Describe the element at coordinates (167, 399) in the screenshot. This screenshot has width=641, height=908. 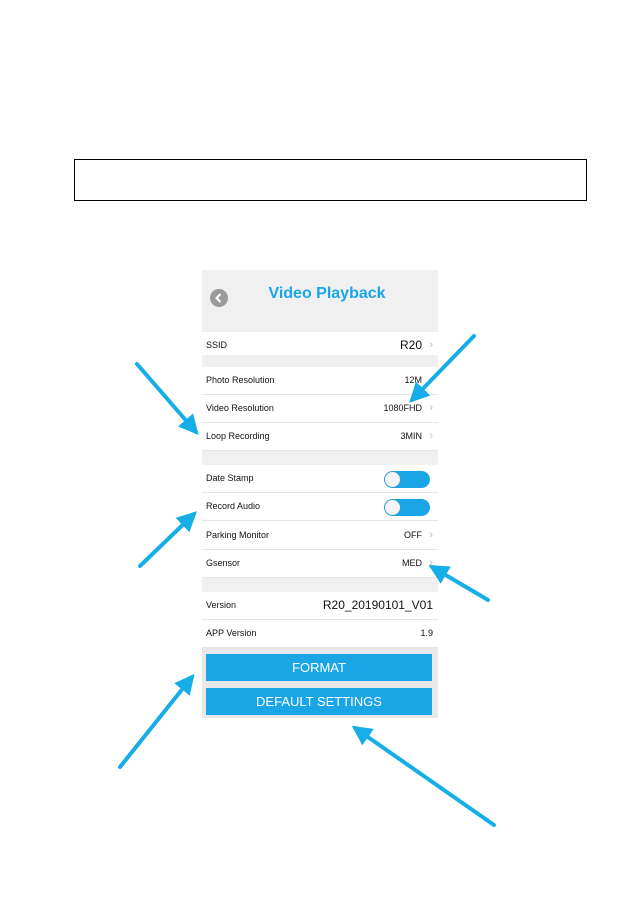
I see `arrow-loop-recording` at that location.